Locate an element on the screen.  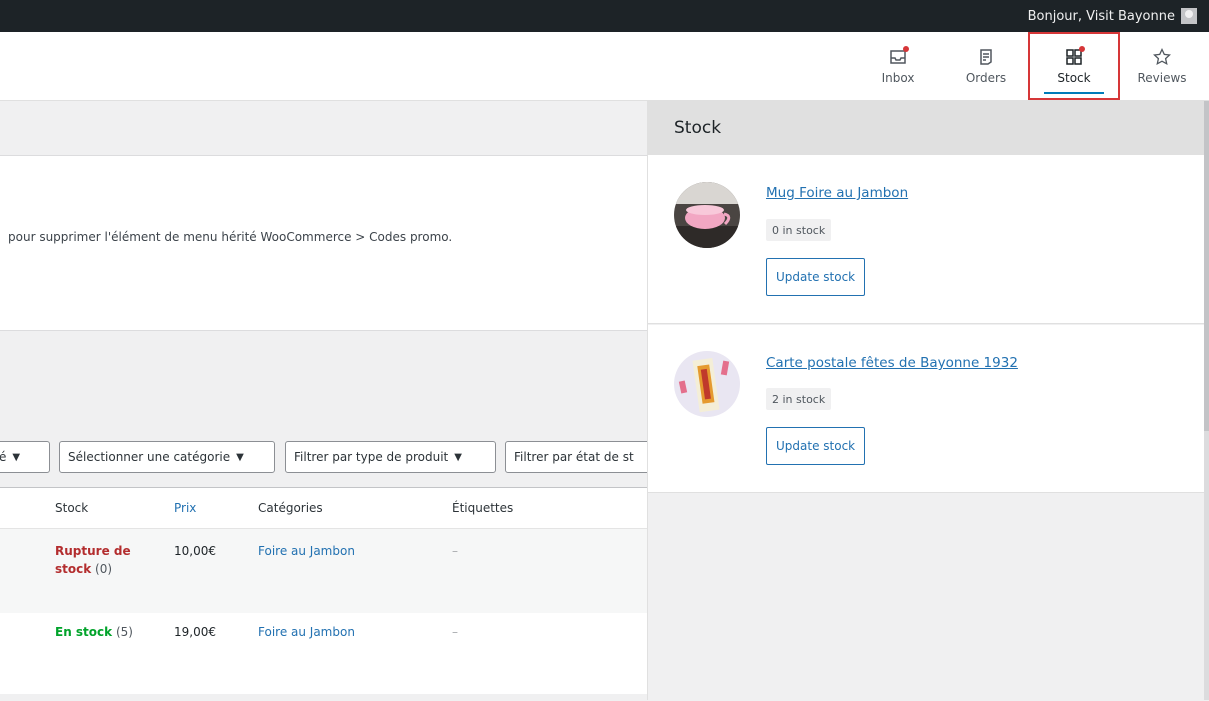
scrollbar-thumb is located at coordinates (1206, 266).